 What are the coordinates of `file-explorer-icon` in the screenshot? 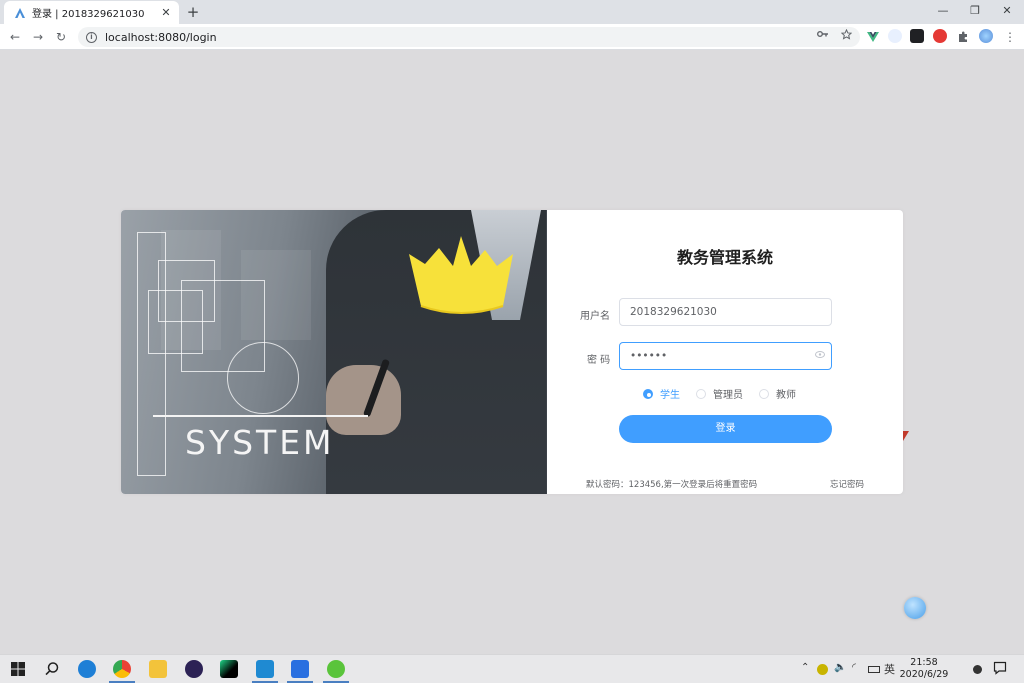 It's located at (158, 669).